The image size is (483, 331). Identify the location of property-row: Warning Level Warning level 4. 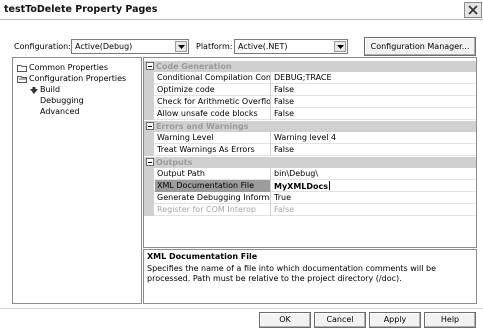
(310, 138).